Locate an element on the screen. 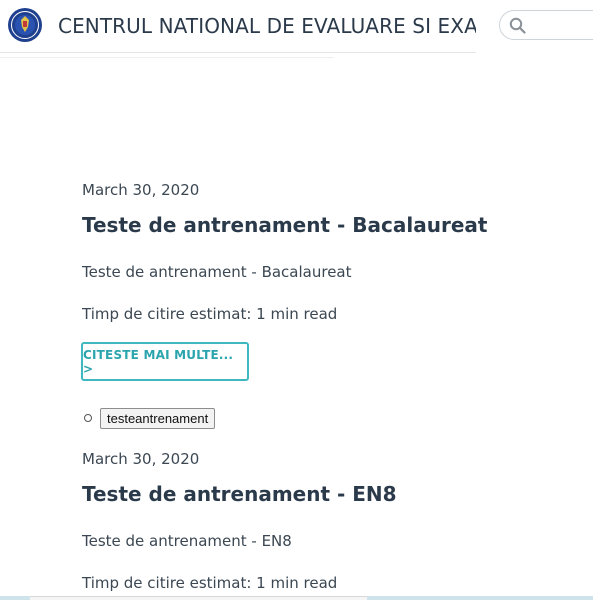 The height and width of the screenshot is (600, 593). horizontal-scrollbar is located at coordinates (198, 598).